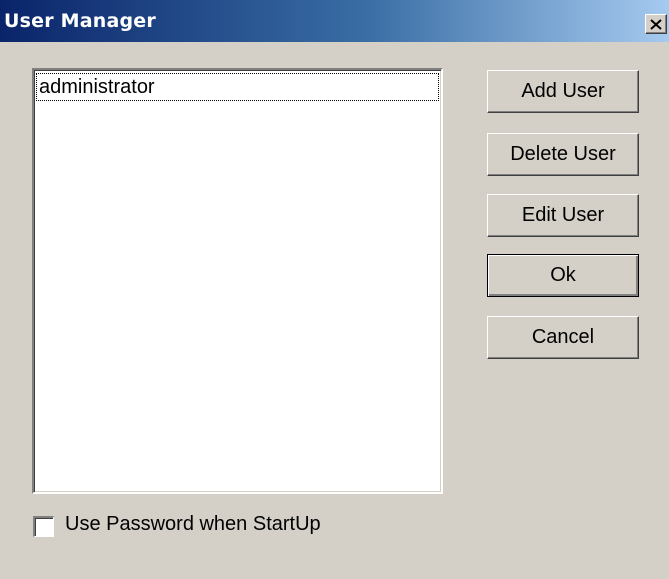  Describe the element at coordinates (563, 215) in the screenshot. I see `edit-user-button: Edit User` at that location.